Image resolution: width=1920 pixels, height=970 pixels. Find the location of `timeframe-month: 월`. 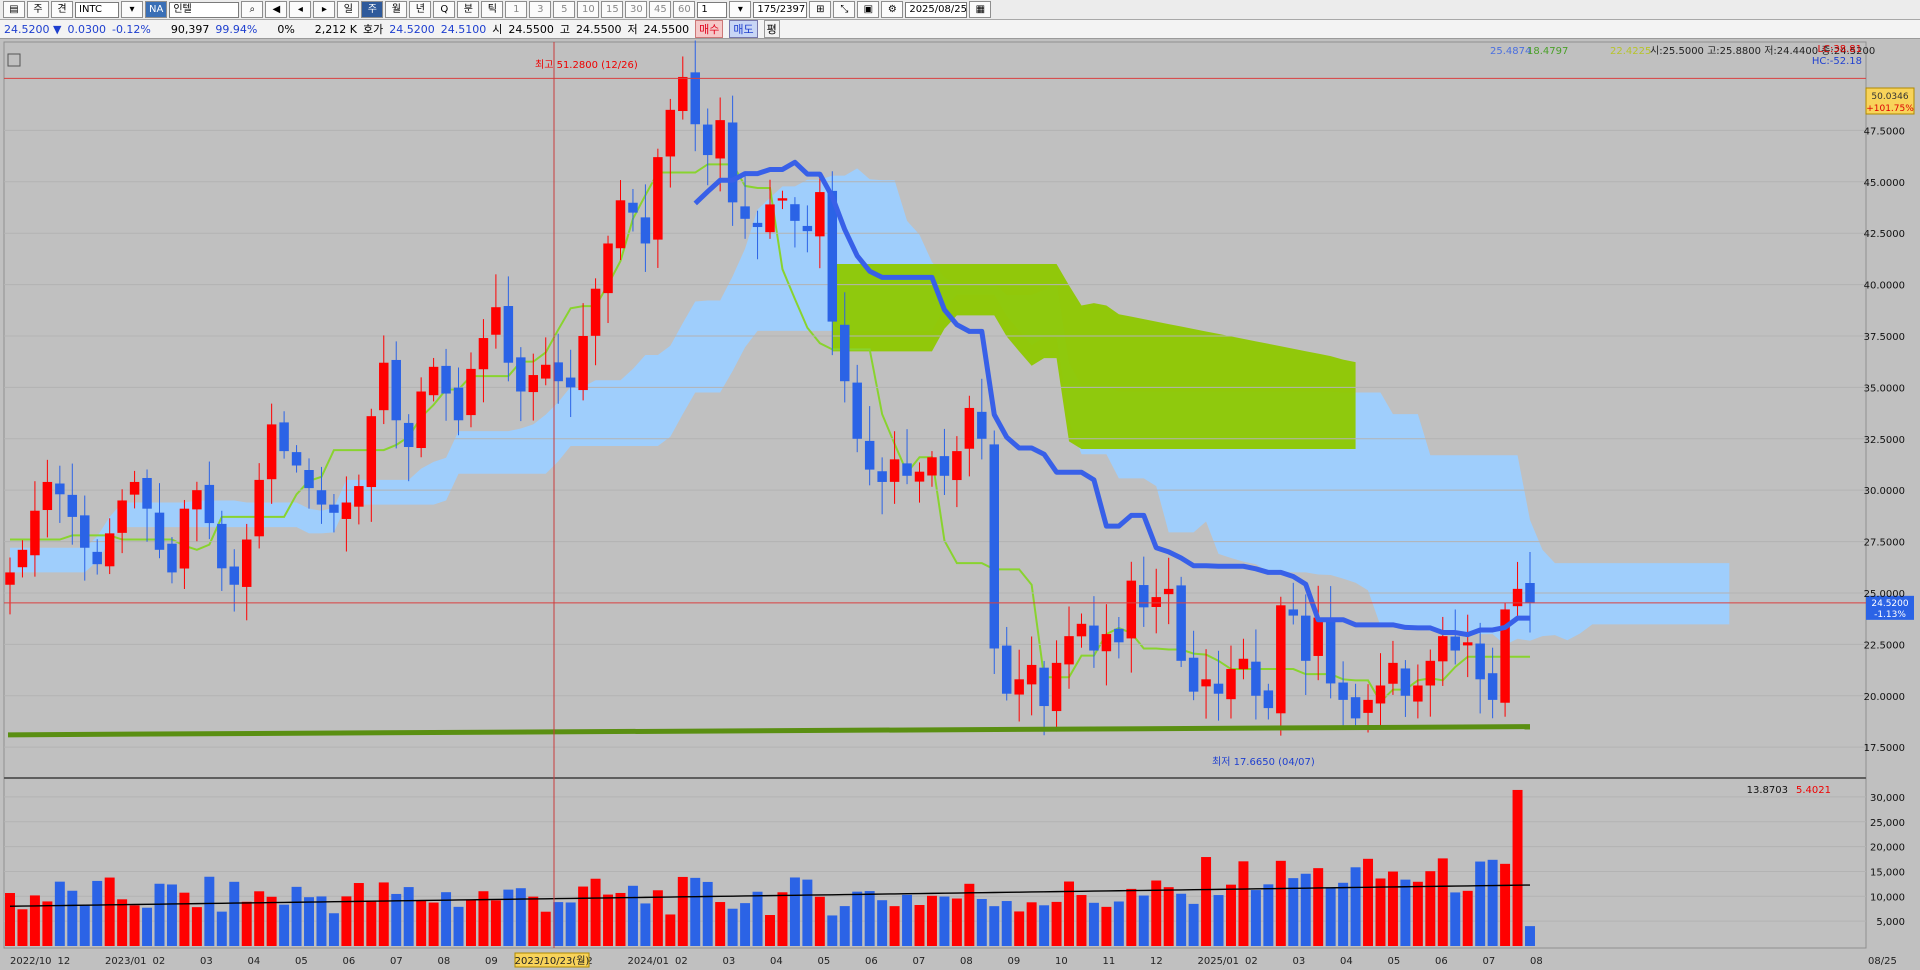

timeframe-month: 월 is located at coordinates (396, 9).